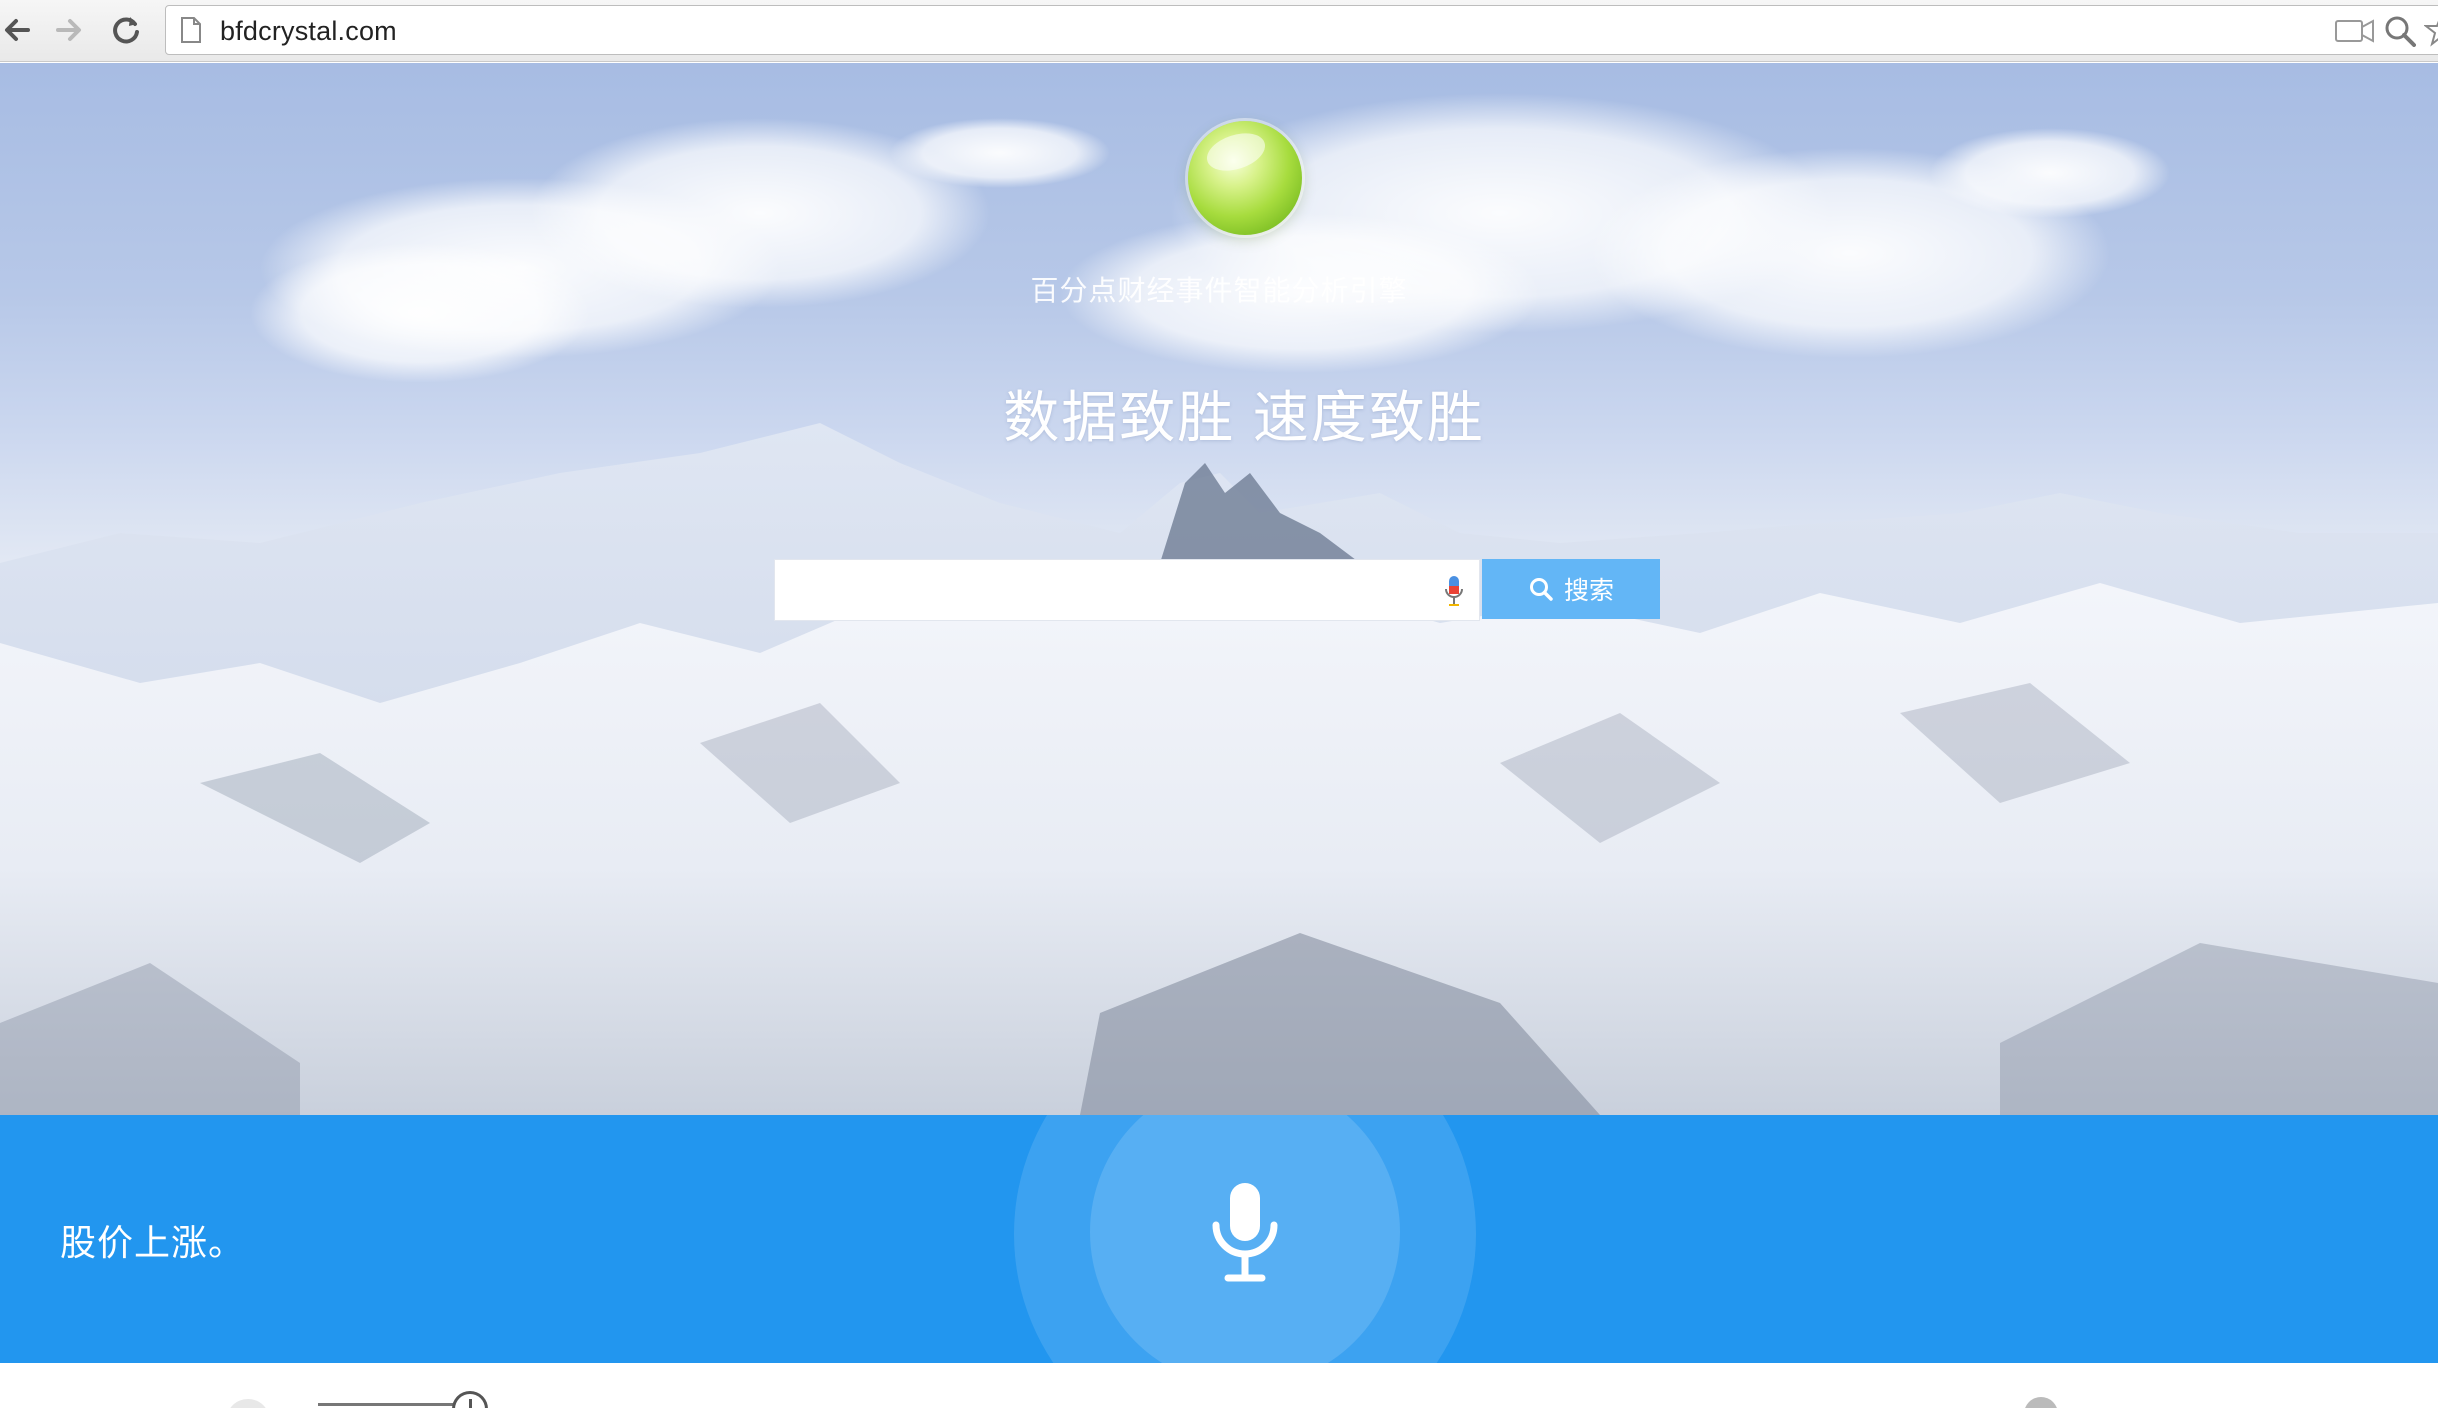 The image size is (2438, 1408). Describe the element at coordinates (391, 1404) in the screenshot. I see `slider-track` at that location.